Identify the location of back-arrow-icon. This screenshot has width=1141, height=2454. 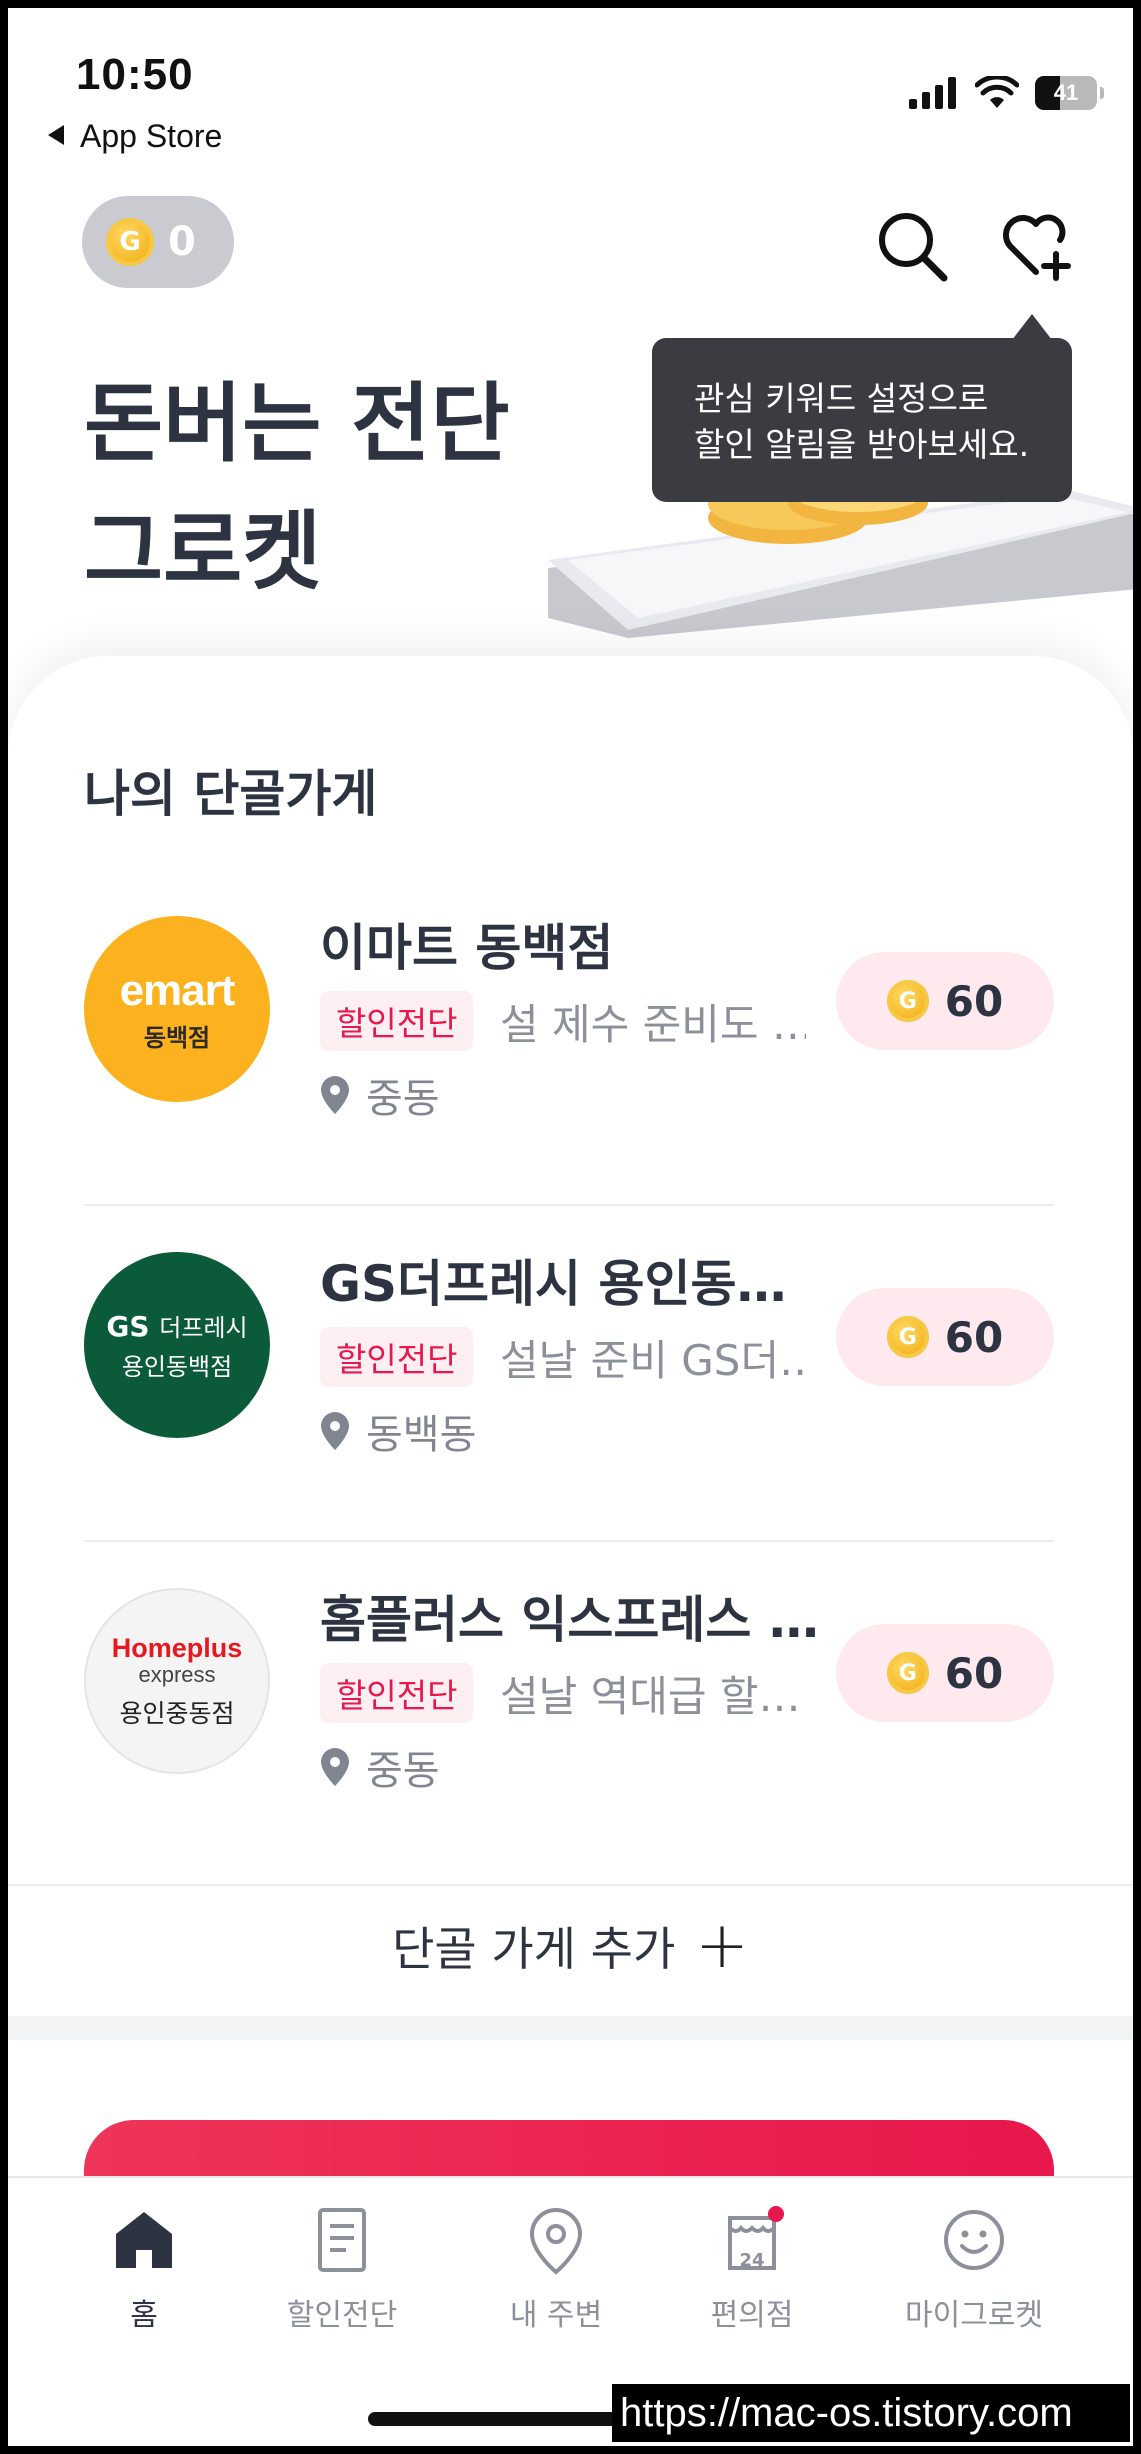
(56, 135).